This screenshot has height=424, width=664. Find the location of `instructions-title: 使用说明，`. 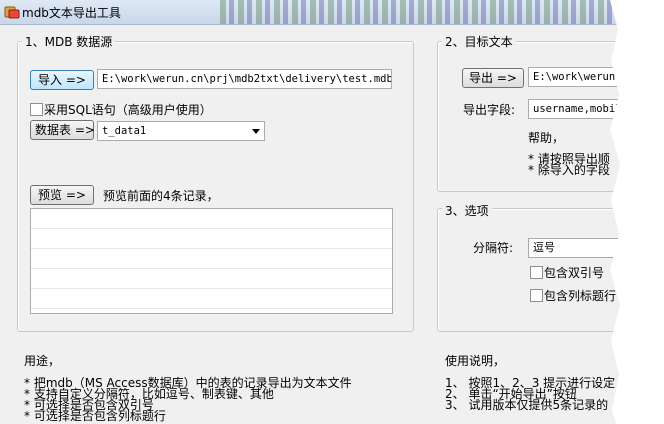

instructions-title: 使用说明， is located at coordinates (475, 361).